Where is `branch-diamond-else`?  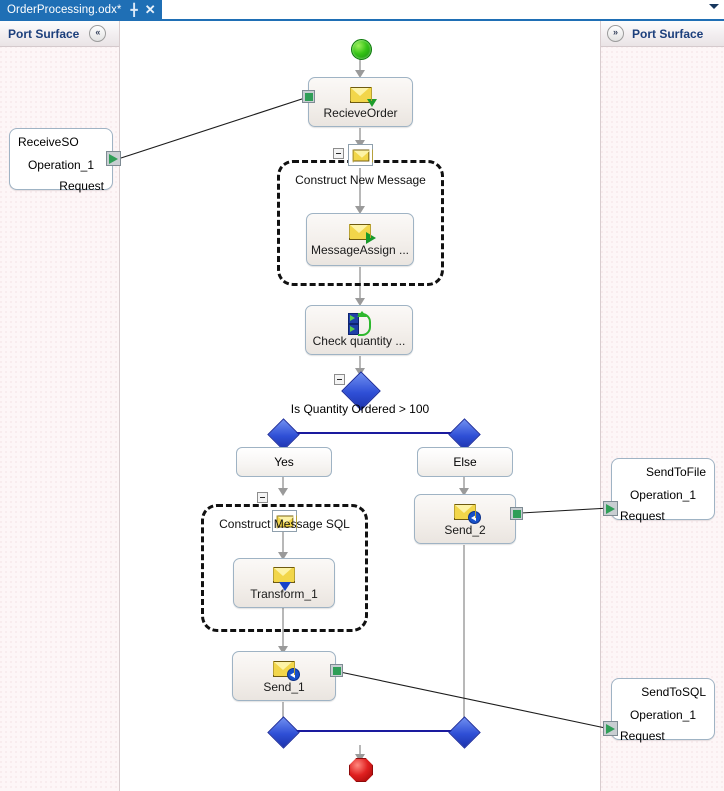 branch-diamond-else is located at coordinates (464, 434).